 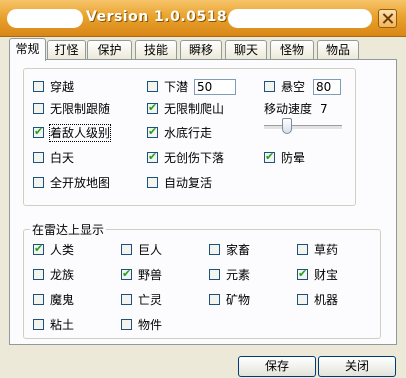 What do you see at coordinates (201, 49) in the screenshot?
I see `tab-teleport: 瞬移` at bounding box center [201, 49].